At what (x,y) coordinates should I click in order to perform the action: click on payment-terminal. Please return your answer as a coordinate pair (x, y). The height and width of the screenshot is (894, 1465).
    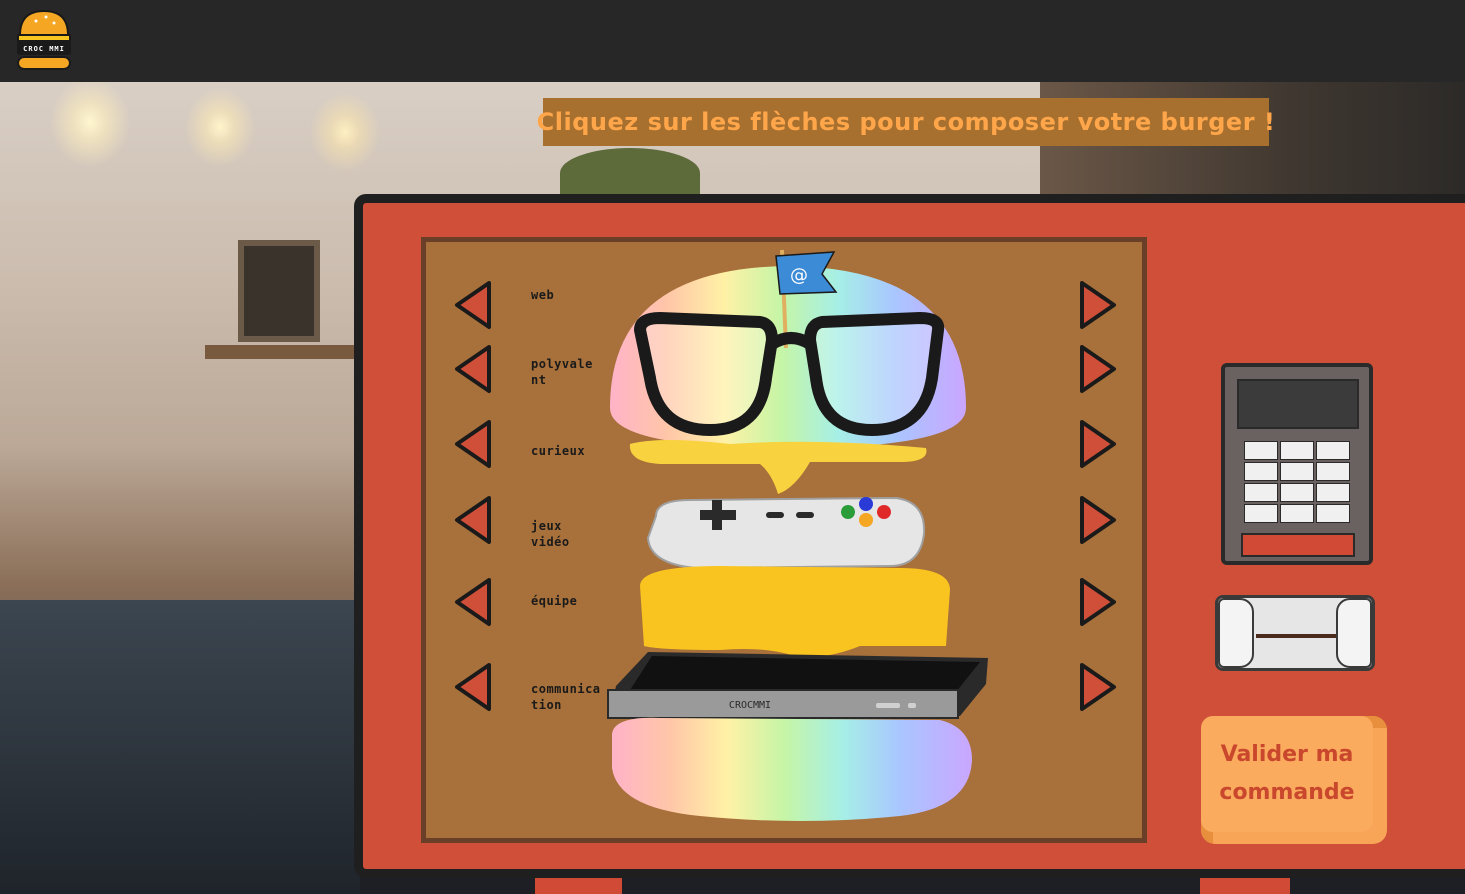
    Looking at the image, I should click on (1297, 464).